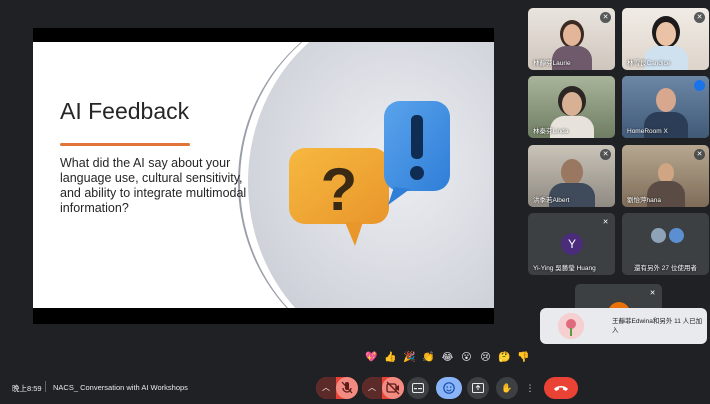  I want to click on camera-control: ︿, so click(383, 388).